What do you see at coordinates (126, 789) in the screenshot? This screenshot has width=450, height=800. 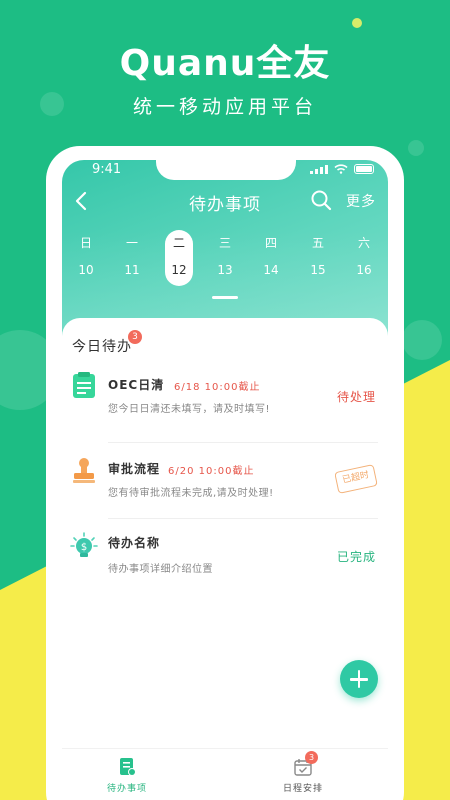 I see `tab-label: 待办事项` at bounding box center [126, 789].